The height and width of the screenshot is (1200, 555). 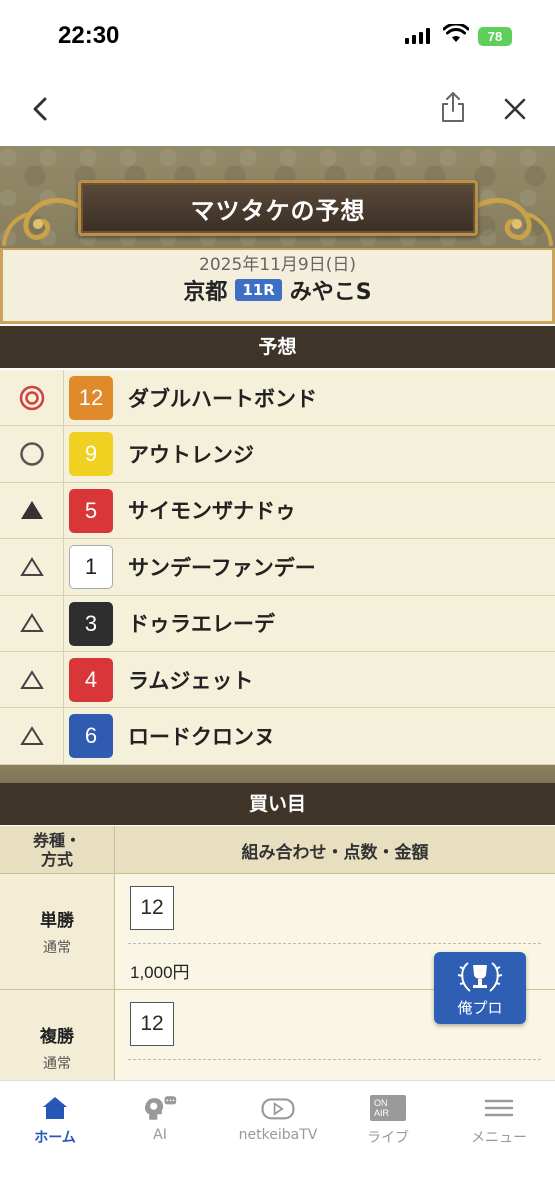 I want to click on prediction-row: 1 サンデーファンデー, so click(x=277, y=567).